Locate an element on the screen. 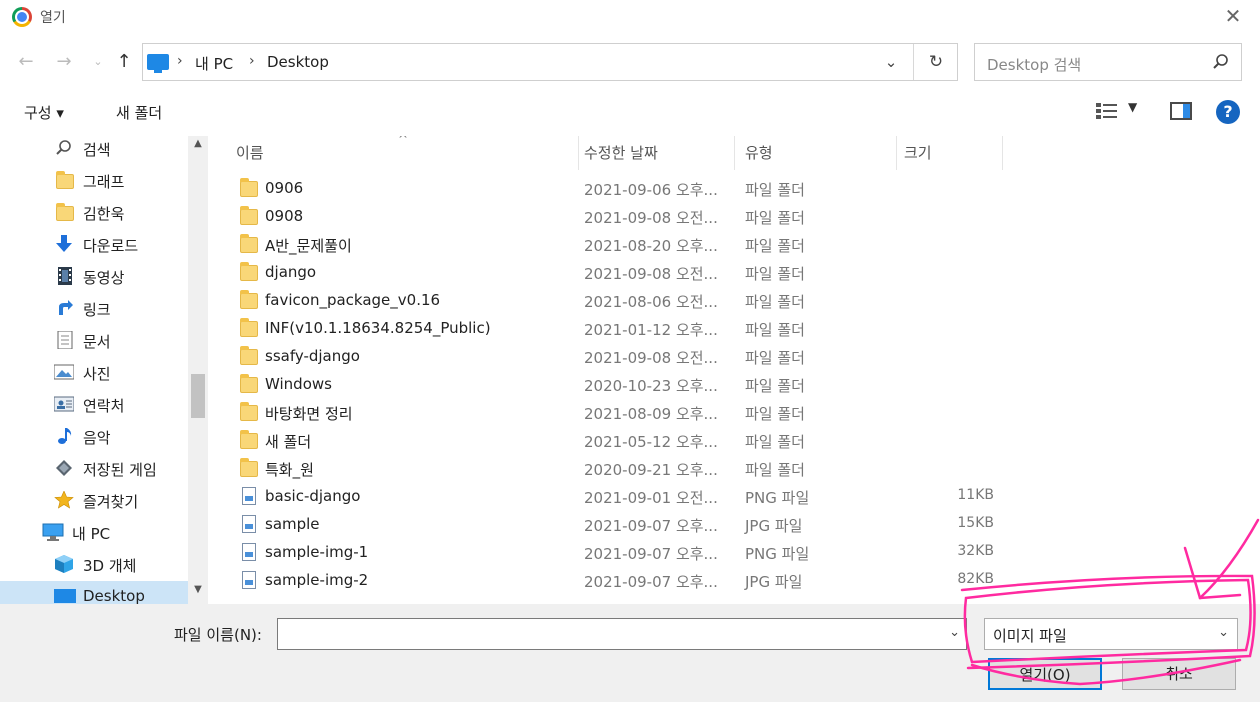 The width and height of the screenshot is (1260, 702). back-button: ← is located at coordinates (26, 62).